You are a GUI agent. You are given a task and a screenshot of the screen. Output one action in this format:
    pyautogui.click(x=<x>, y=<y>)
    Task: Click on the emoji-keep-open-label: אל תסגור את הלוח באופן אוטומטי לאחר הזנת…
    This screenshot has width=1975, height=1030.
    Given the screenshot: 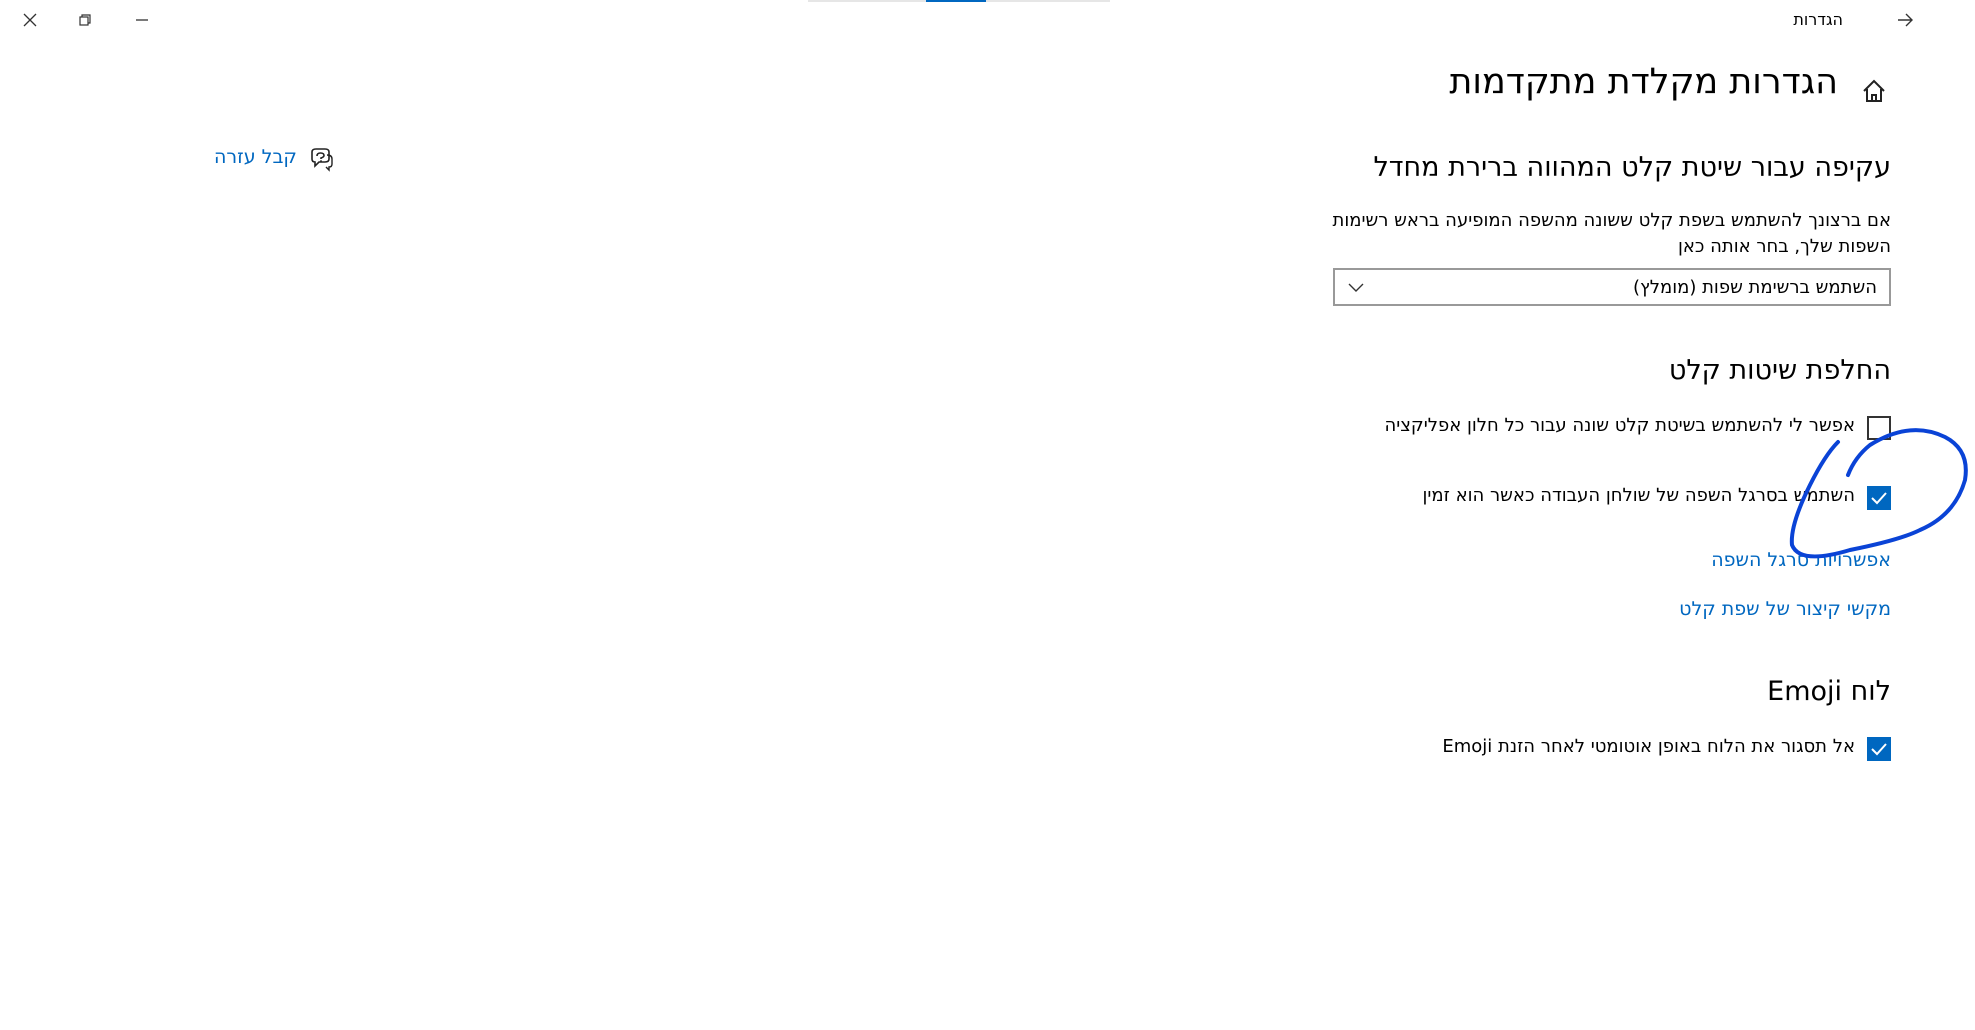 What is the action you would take?
    pyautogui.click(x=1648, y=746)
    